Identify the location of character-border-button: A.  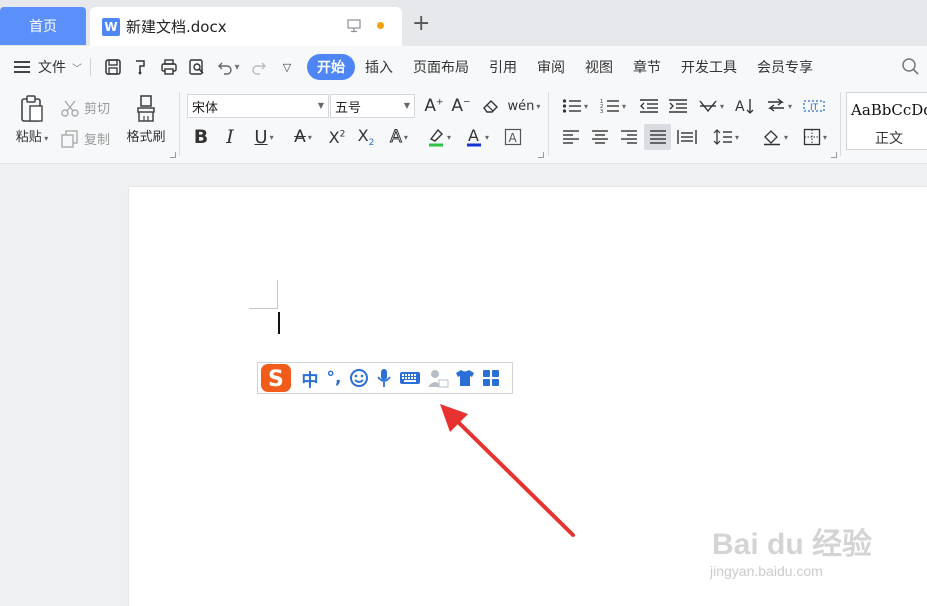
(513, 137).